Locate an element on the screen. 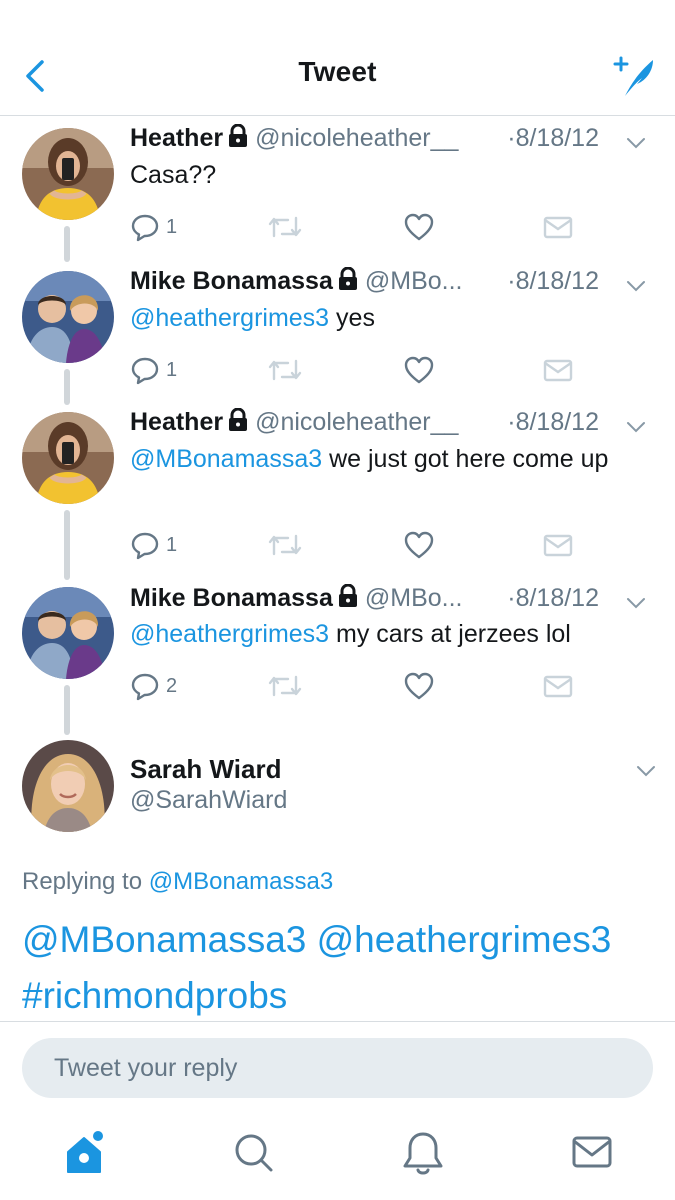 Image resolution: width=675 pixels, height=1200 pixels. page-title: Tweet is located at coordinates (337, 71).